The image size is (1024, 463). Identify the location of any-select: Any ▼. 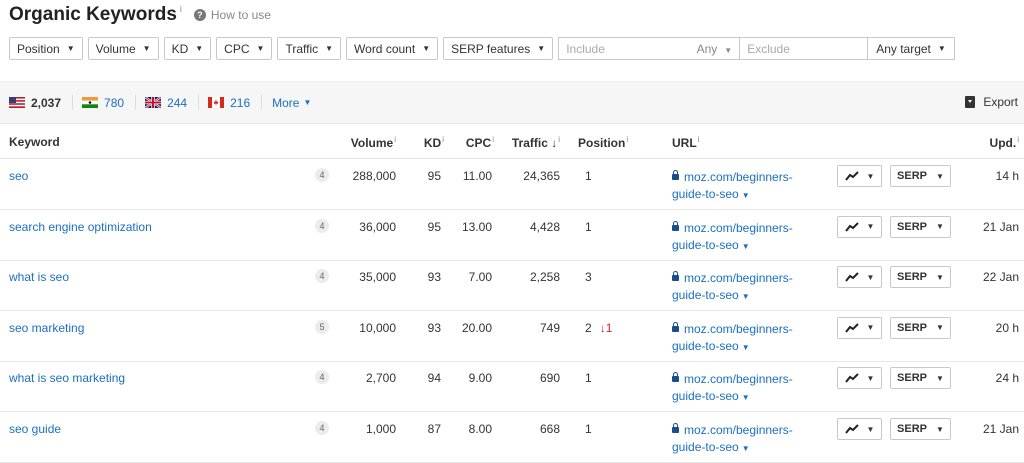
(715, 49).